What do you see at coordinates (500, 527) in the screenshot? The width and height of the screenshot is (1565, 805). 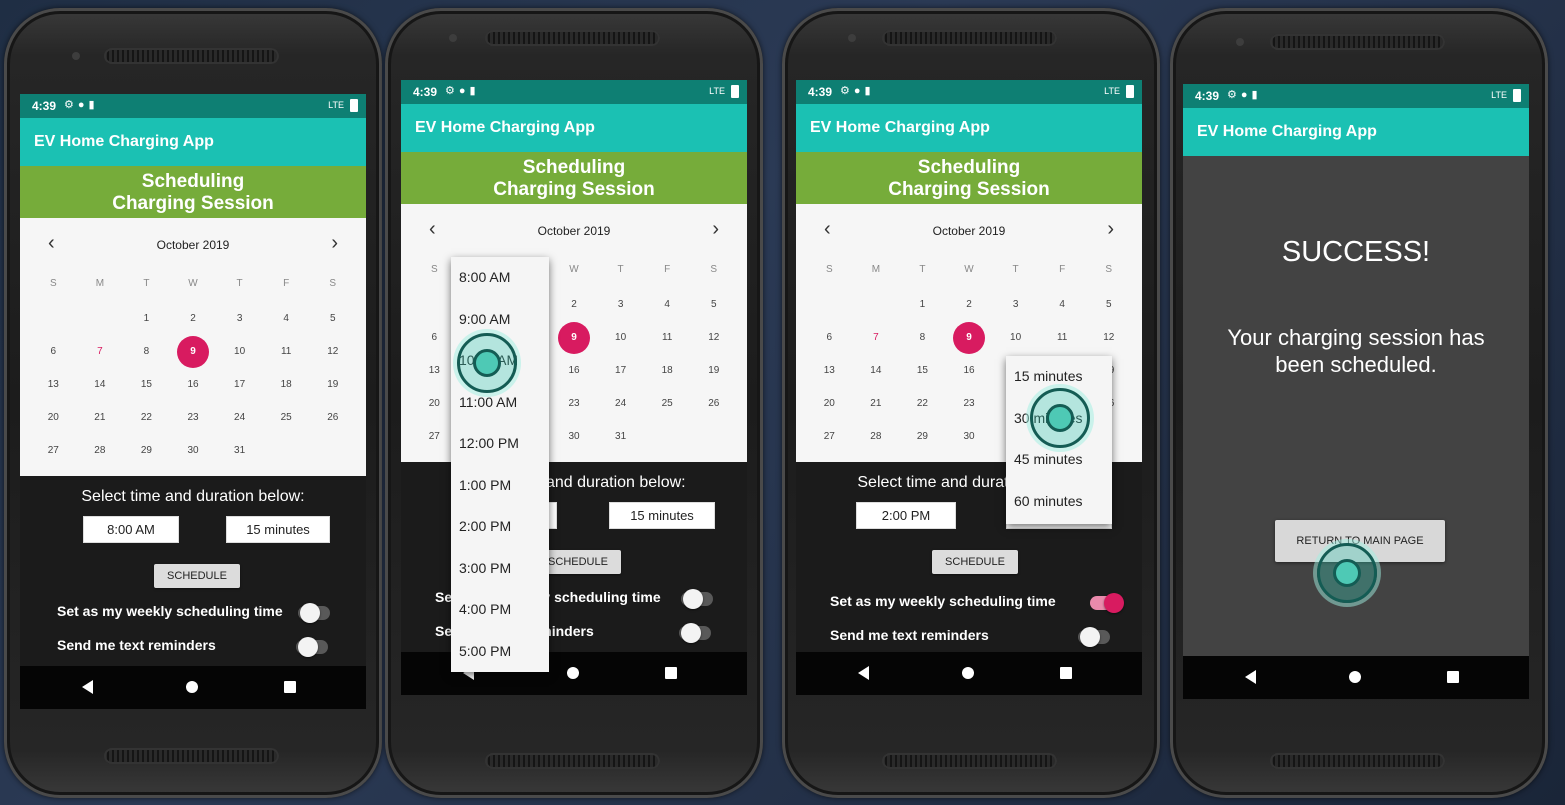 I see `dropdown-option: 2:00 PM` at bounding box center [500, 527].